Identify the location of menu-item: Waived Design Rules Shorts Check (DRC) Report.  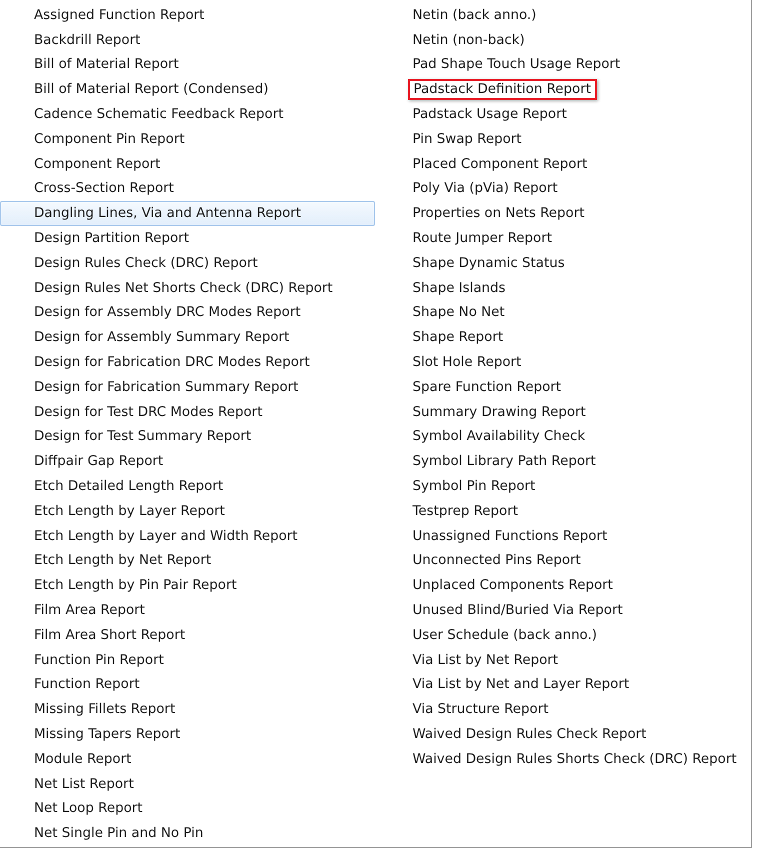
(562, 759).